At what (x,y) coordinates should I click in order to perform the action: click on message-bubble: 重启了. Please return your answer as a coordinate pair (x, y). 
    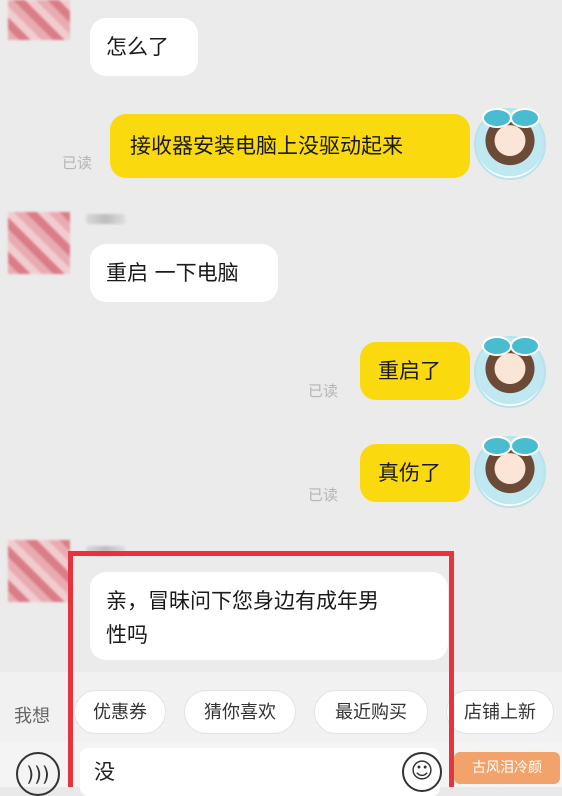
    Looking at the image, I should click on (415, 371).